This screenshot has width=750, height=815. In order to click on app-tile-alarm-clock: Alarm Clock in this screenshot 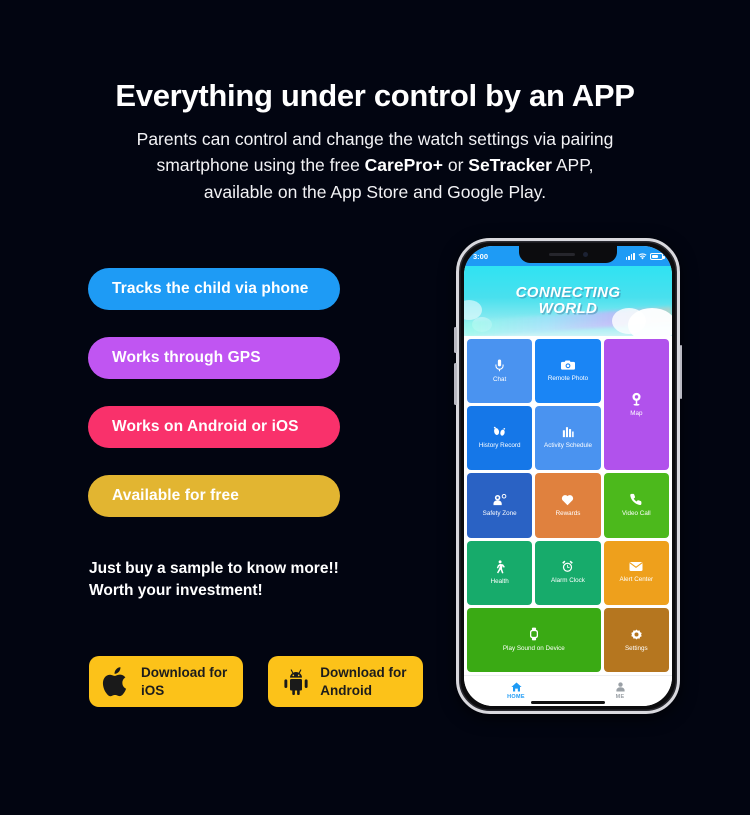, I will do `click(568, 572)`.